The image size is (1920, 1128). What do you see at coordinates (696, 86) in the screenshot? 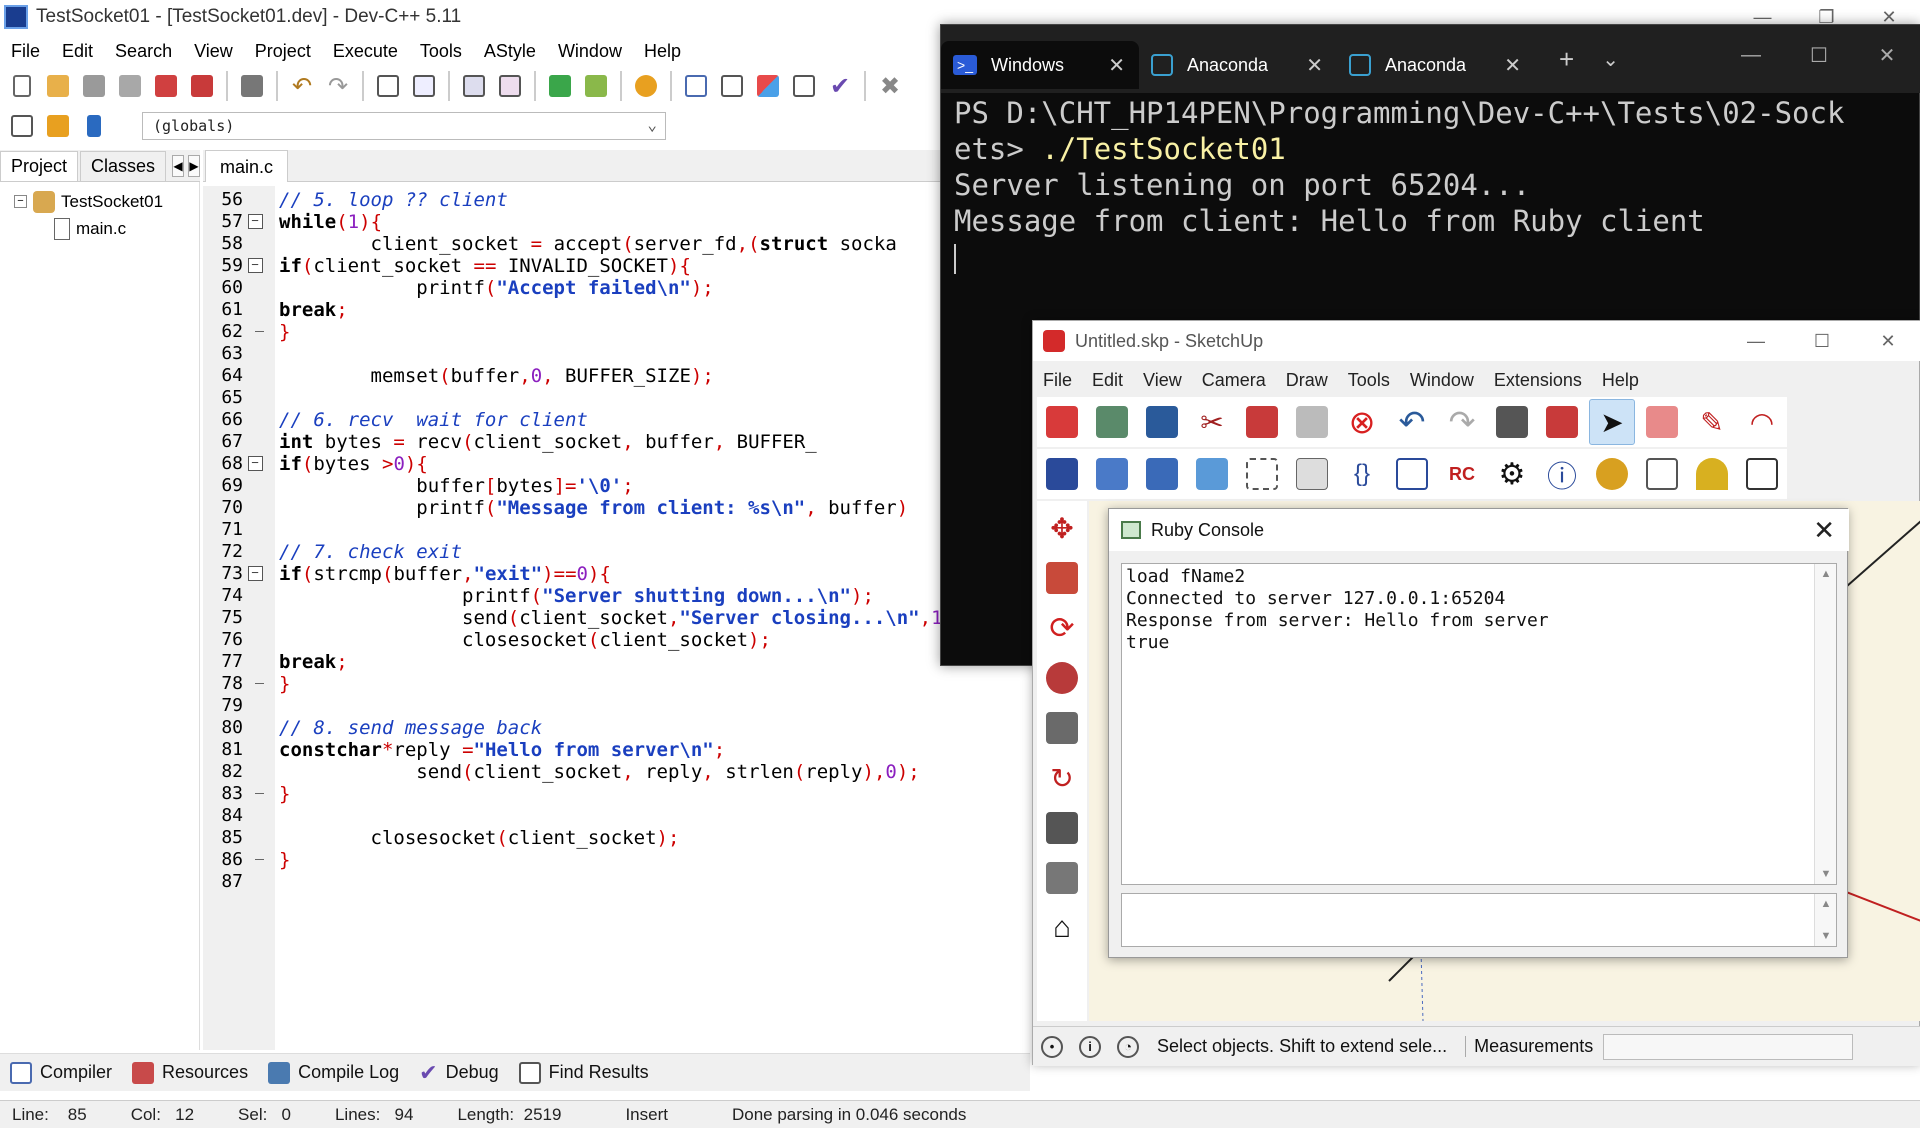
I see `compile-button` at bounding box center [696, 86].